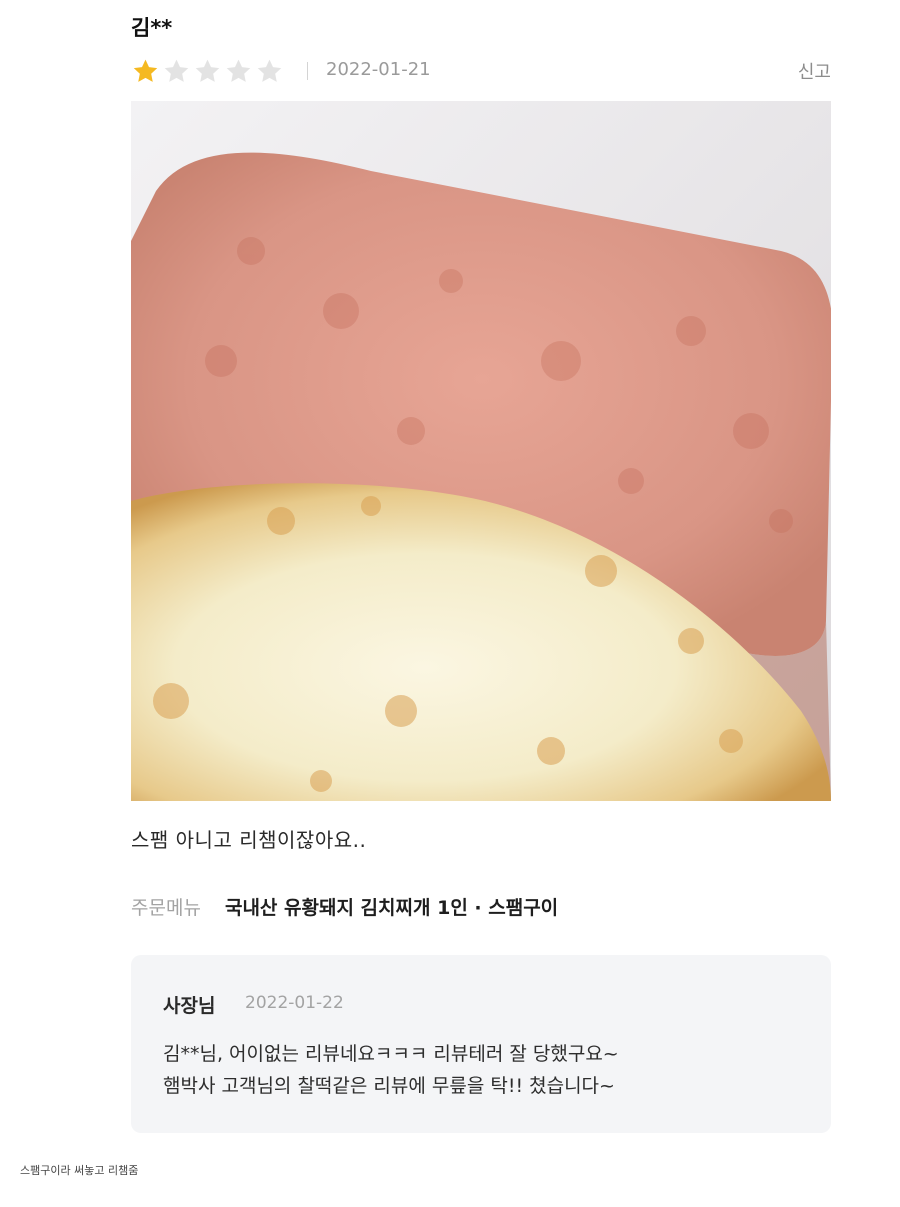  I want to click on order-menu-label: 주문메뉴, so click(166, 908).